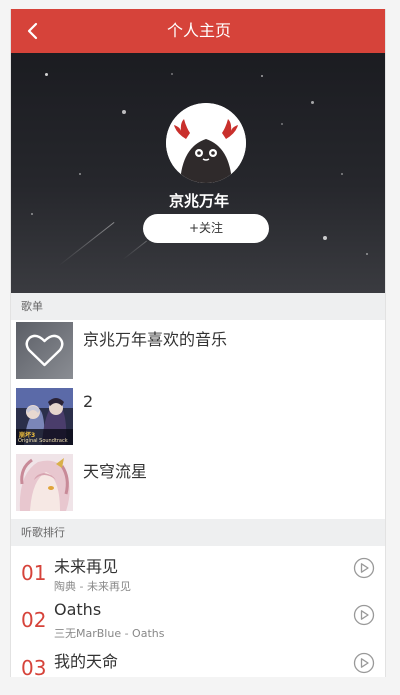 The width and height of the screenshot is (400, 695). I want to click on antlered-creature-avatar-icon, so click(206, 143).